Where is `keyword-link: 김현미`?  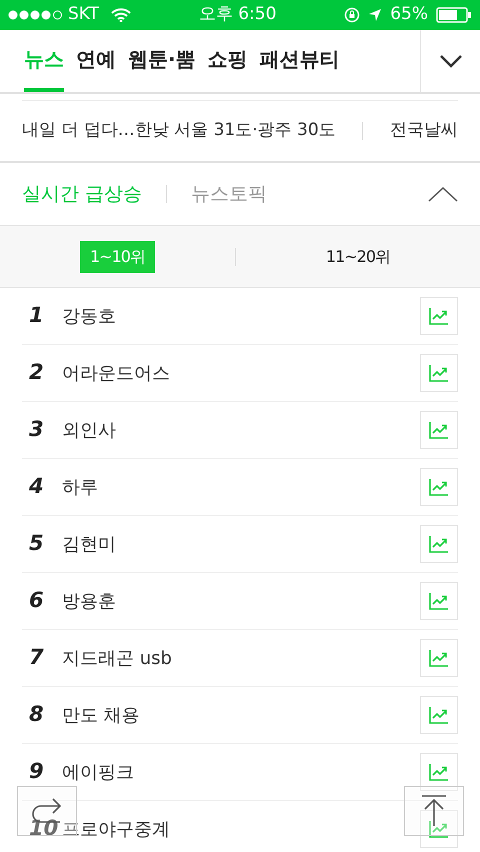 keyword-link: 김현미 is located at coordinates (89, 544).